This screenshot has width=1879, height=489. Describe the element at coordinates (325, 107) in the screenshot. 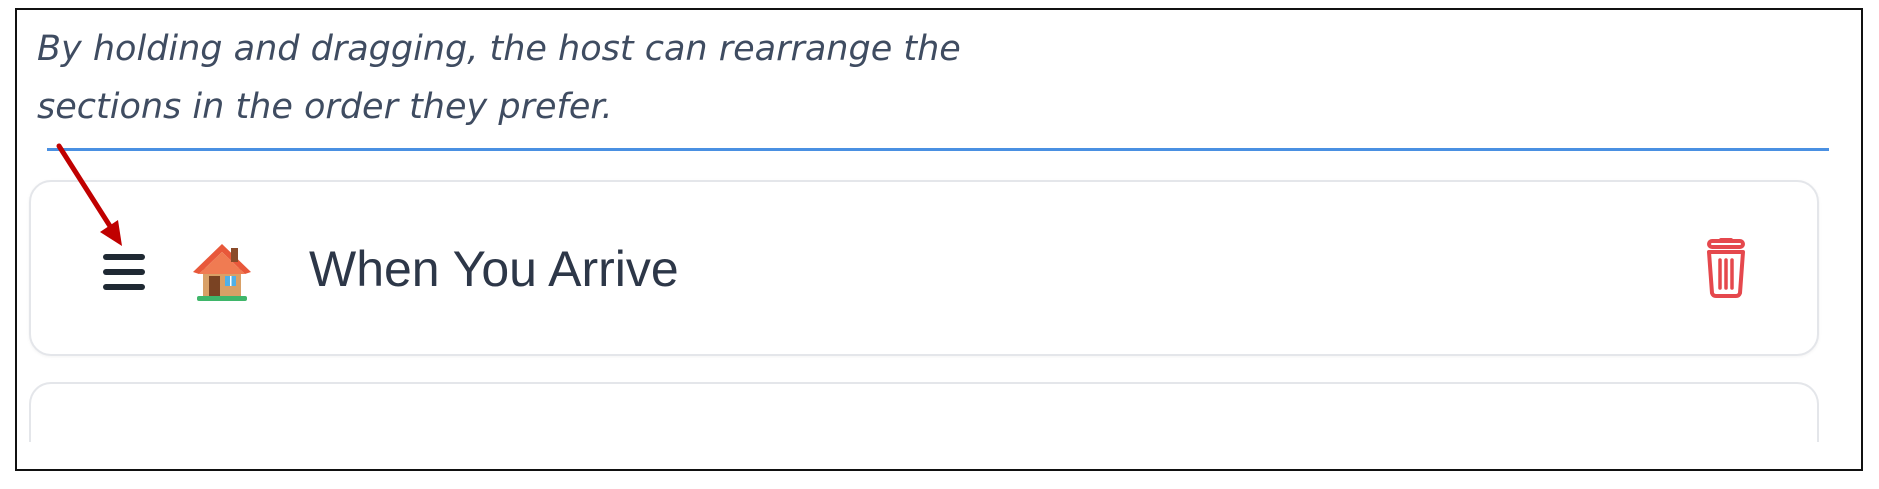

I see `caption-line-2: sections in the order they prefer.` at that location.